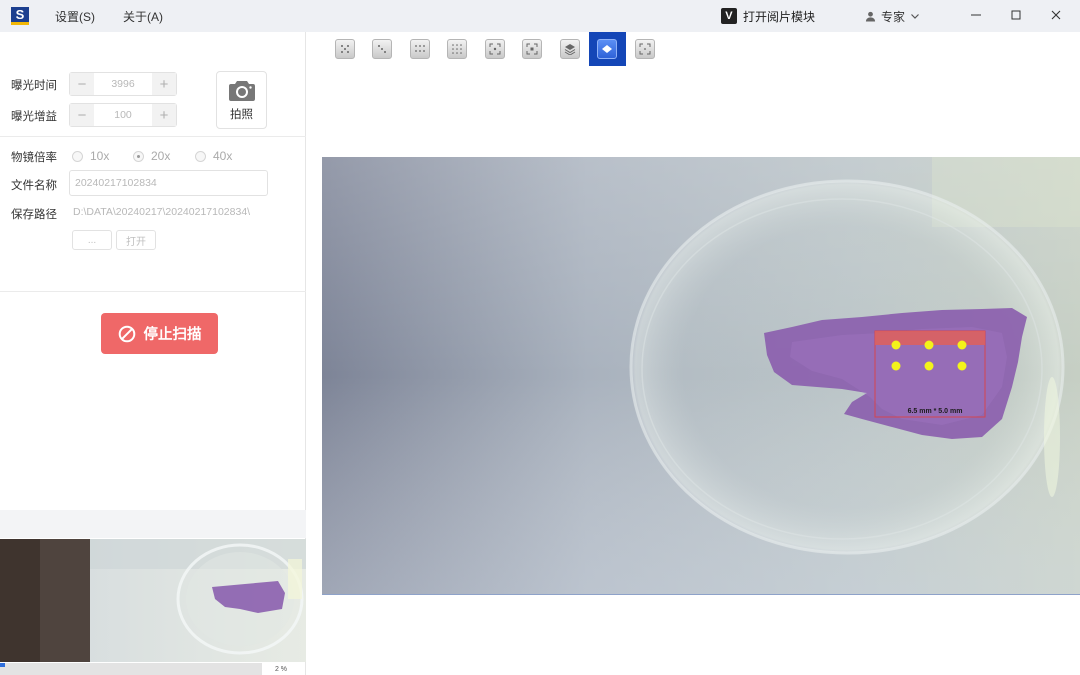 The image size is (1080, 675). I want to click on menu-about: 关于(A), so click(143, 16).